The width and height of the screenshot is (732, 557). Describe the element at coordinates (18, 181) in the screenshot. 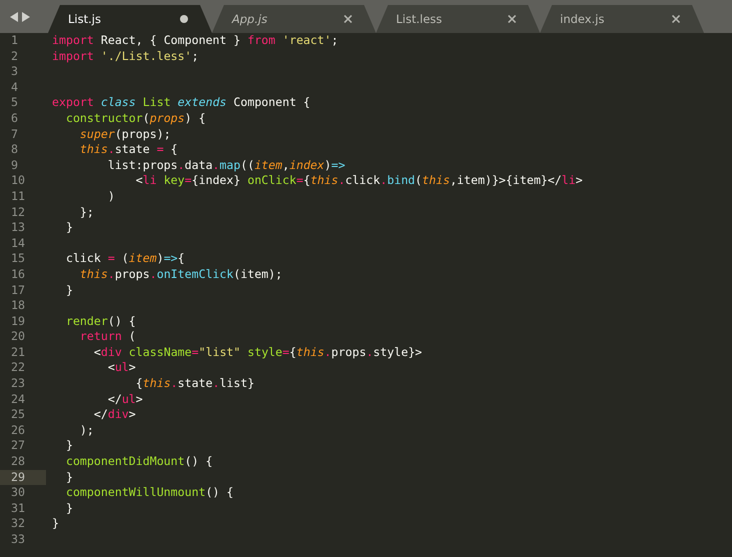

I see `line-number: 10` at that location.